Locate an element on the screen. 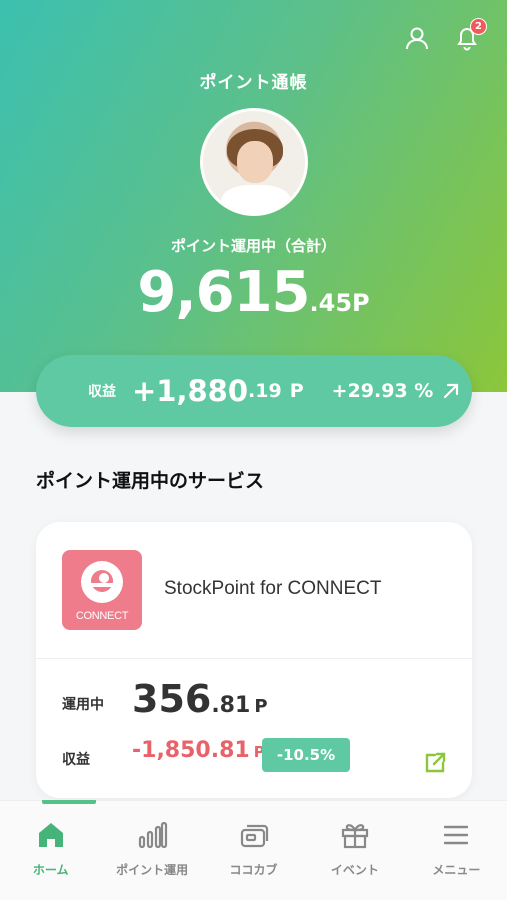 Image resolution: width=507 pixels, height=900 pixels. card-divider is located at coordinates (254, 658).